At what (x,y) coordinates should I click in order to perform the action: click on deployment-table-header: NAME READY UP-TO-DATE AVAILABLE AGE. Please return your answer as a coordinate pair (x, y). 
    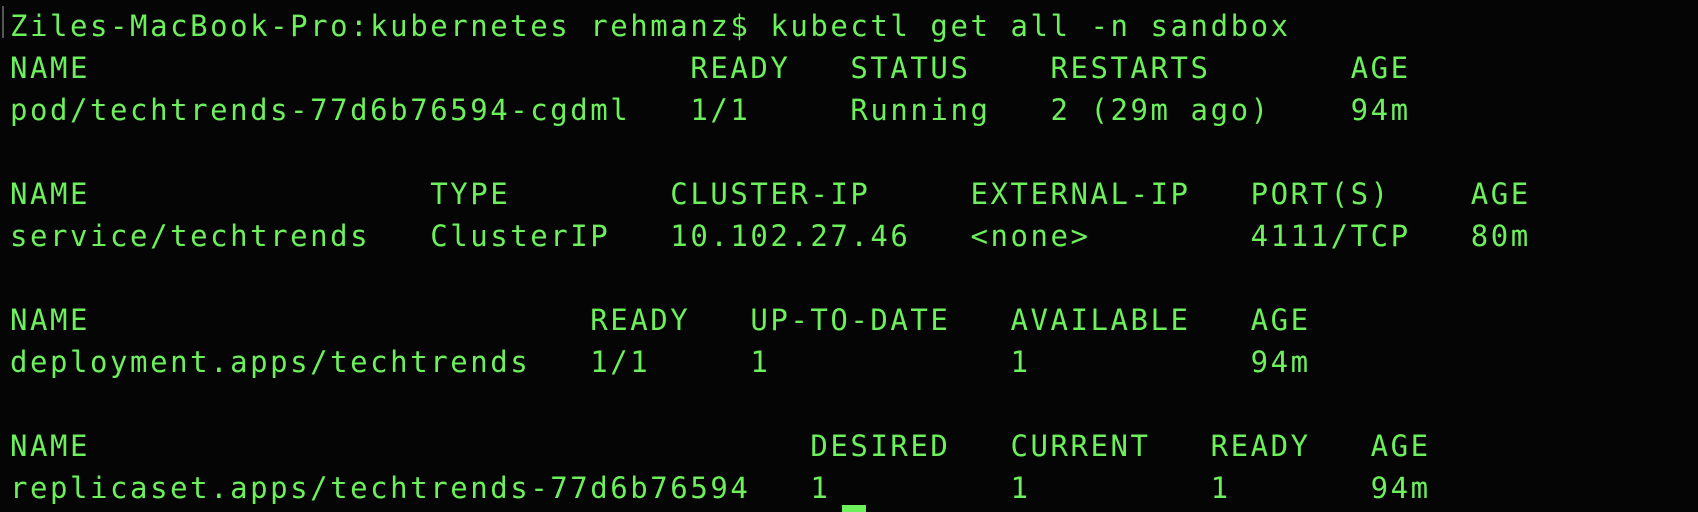
    Looking at the image, I should click on (660, 320).